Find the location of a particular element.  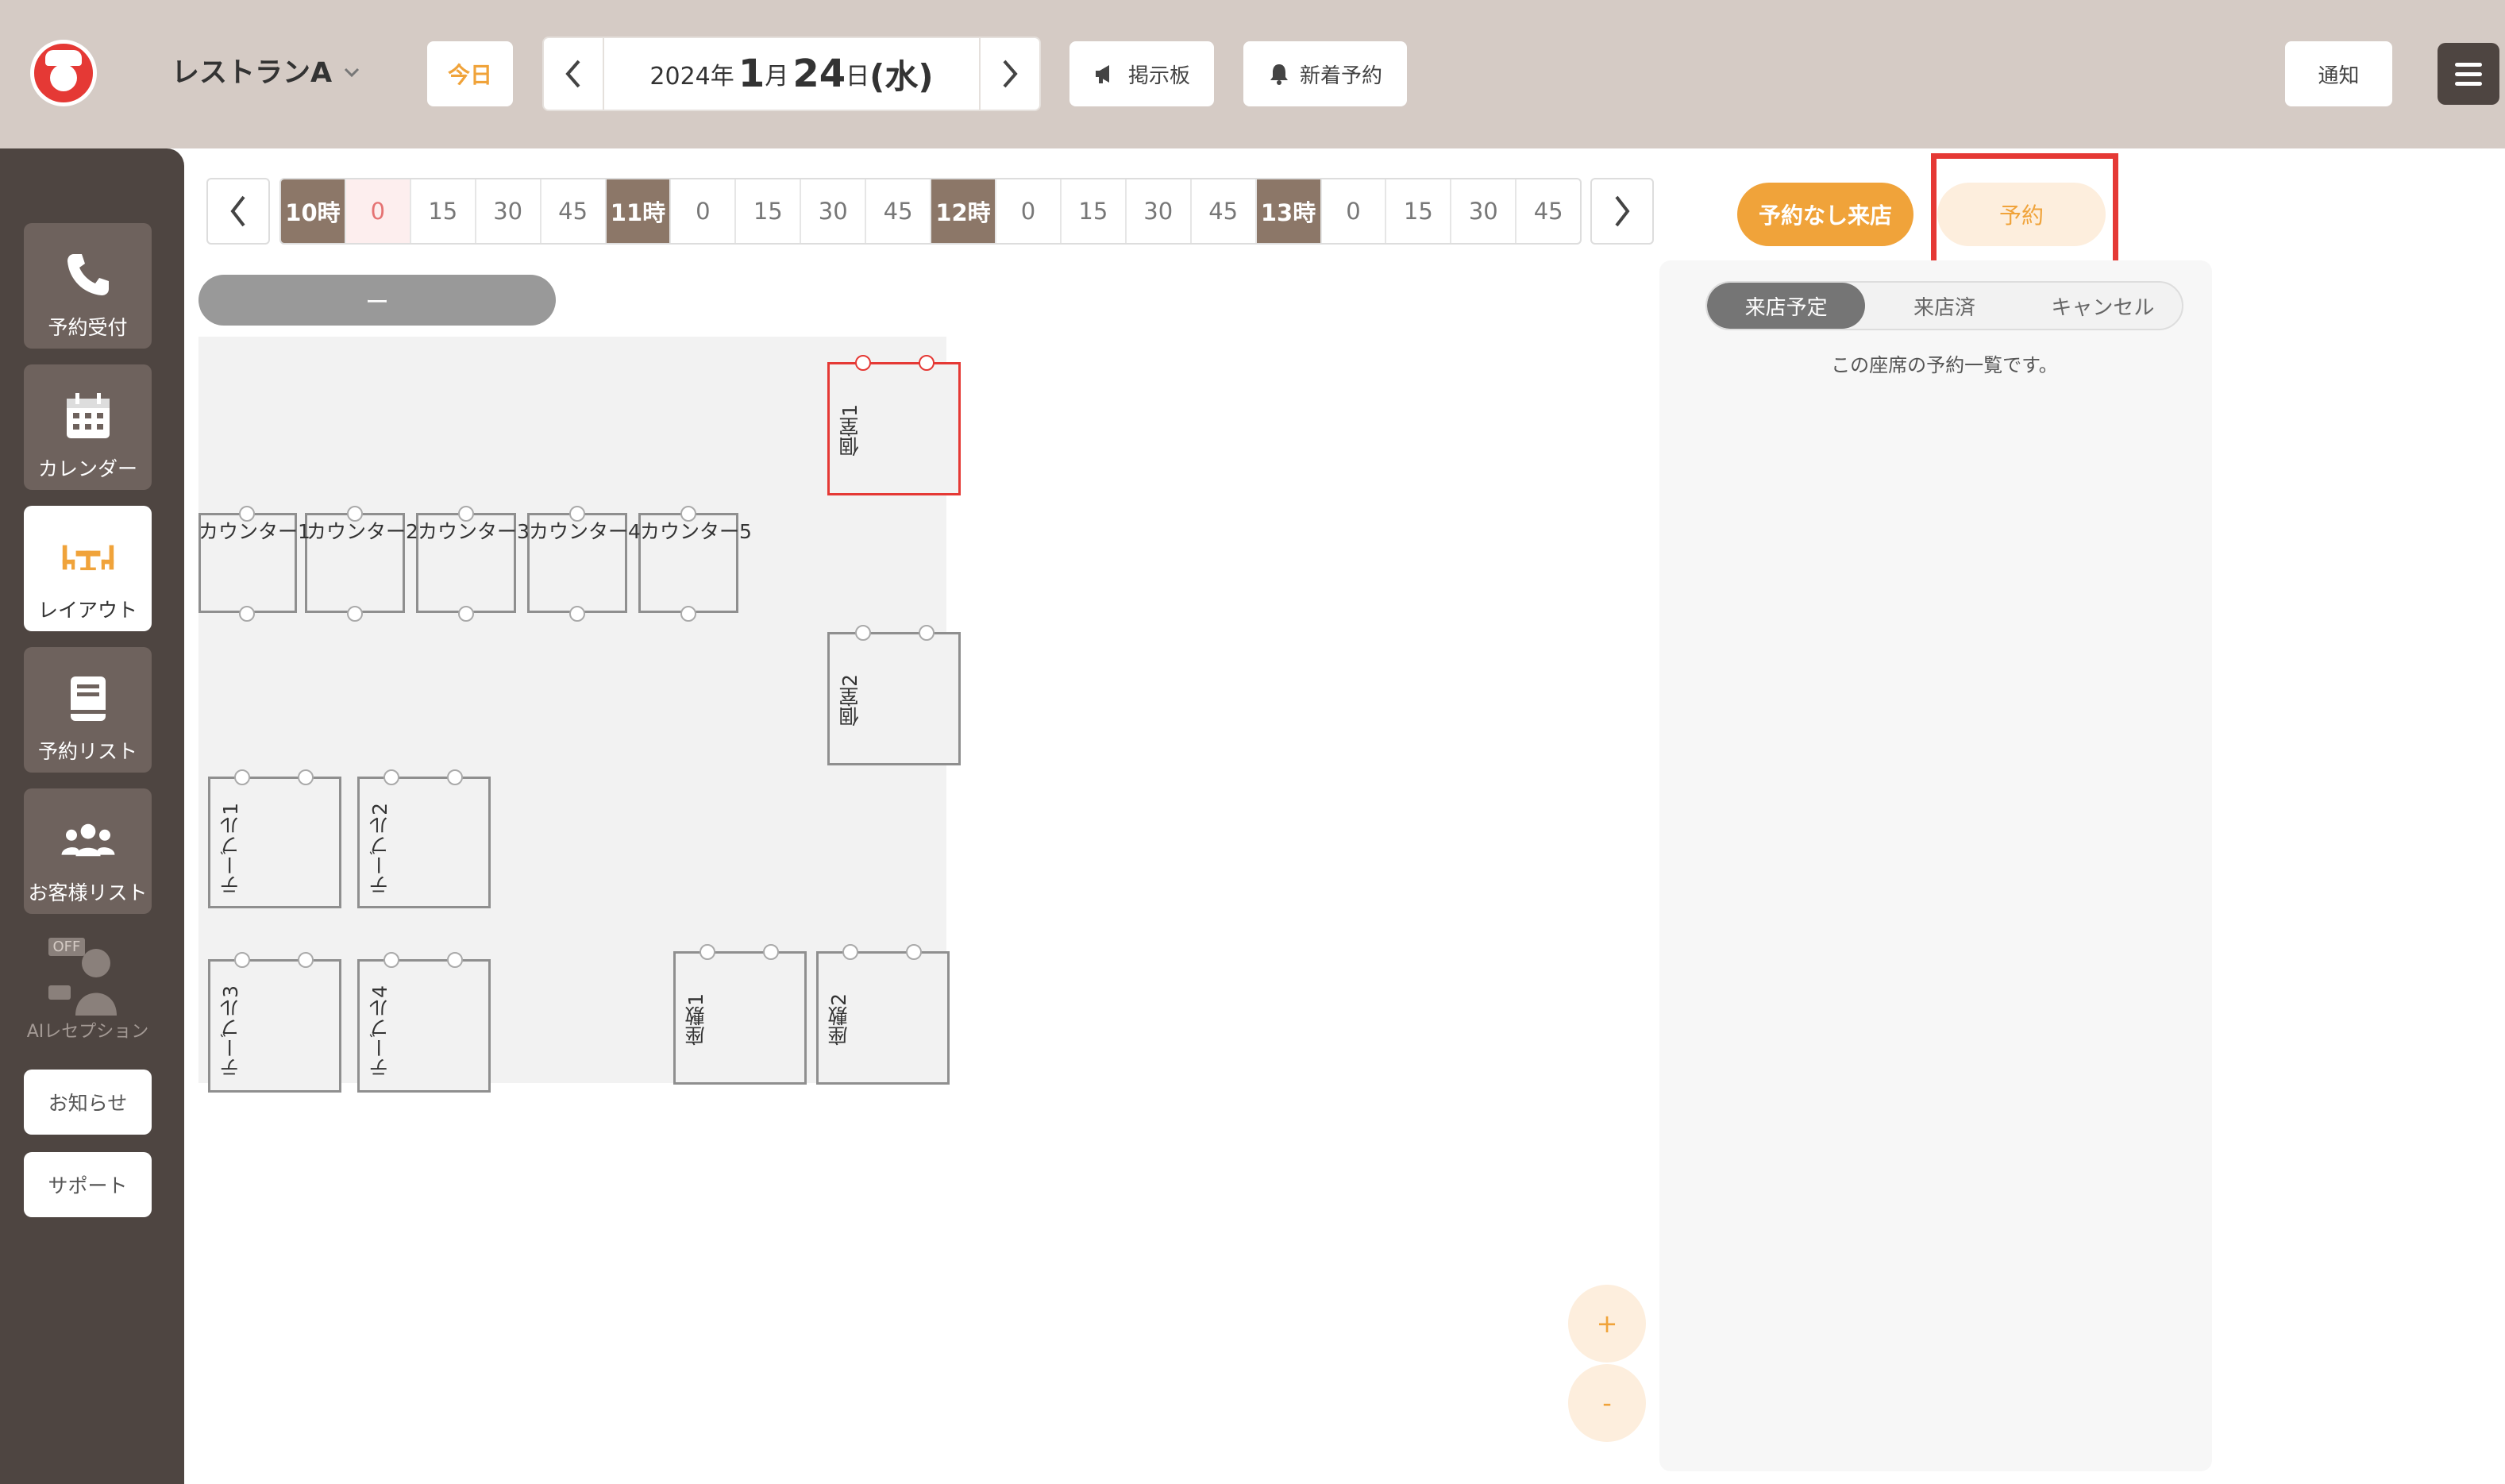

sidebar-item-reservation-list: 予約リスト is located at coordinates (88, 710).